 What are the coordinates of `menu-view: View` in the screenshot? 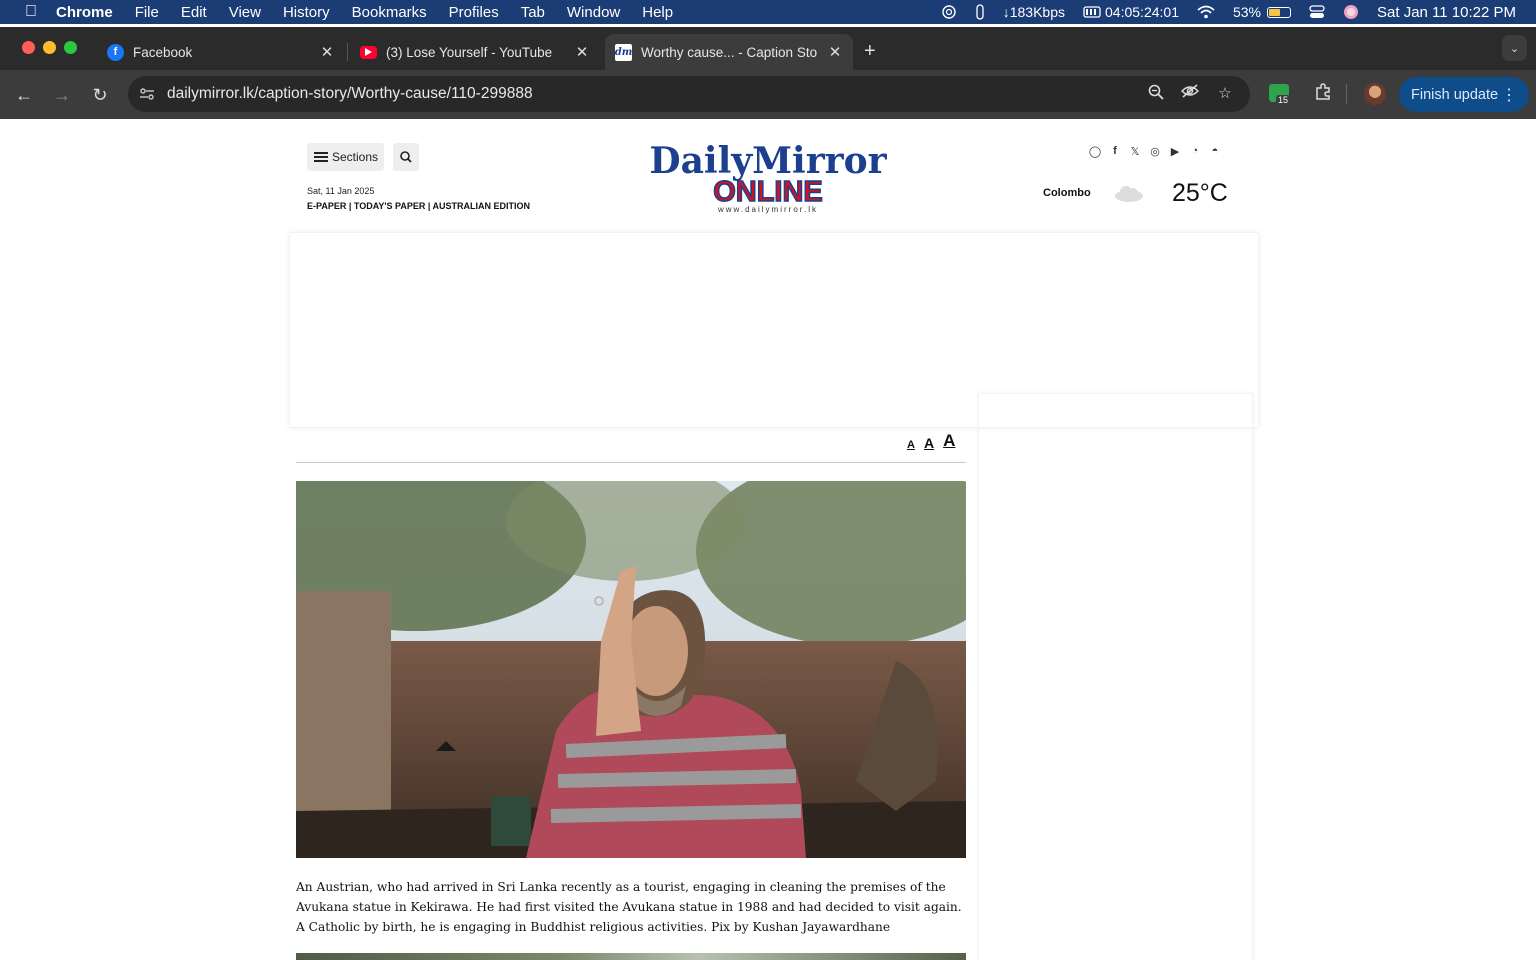 It's located at (245, 12).